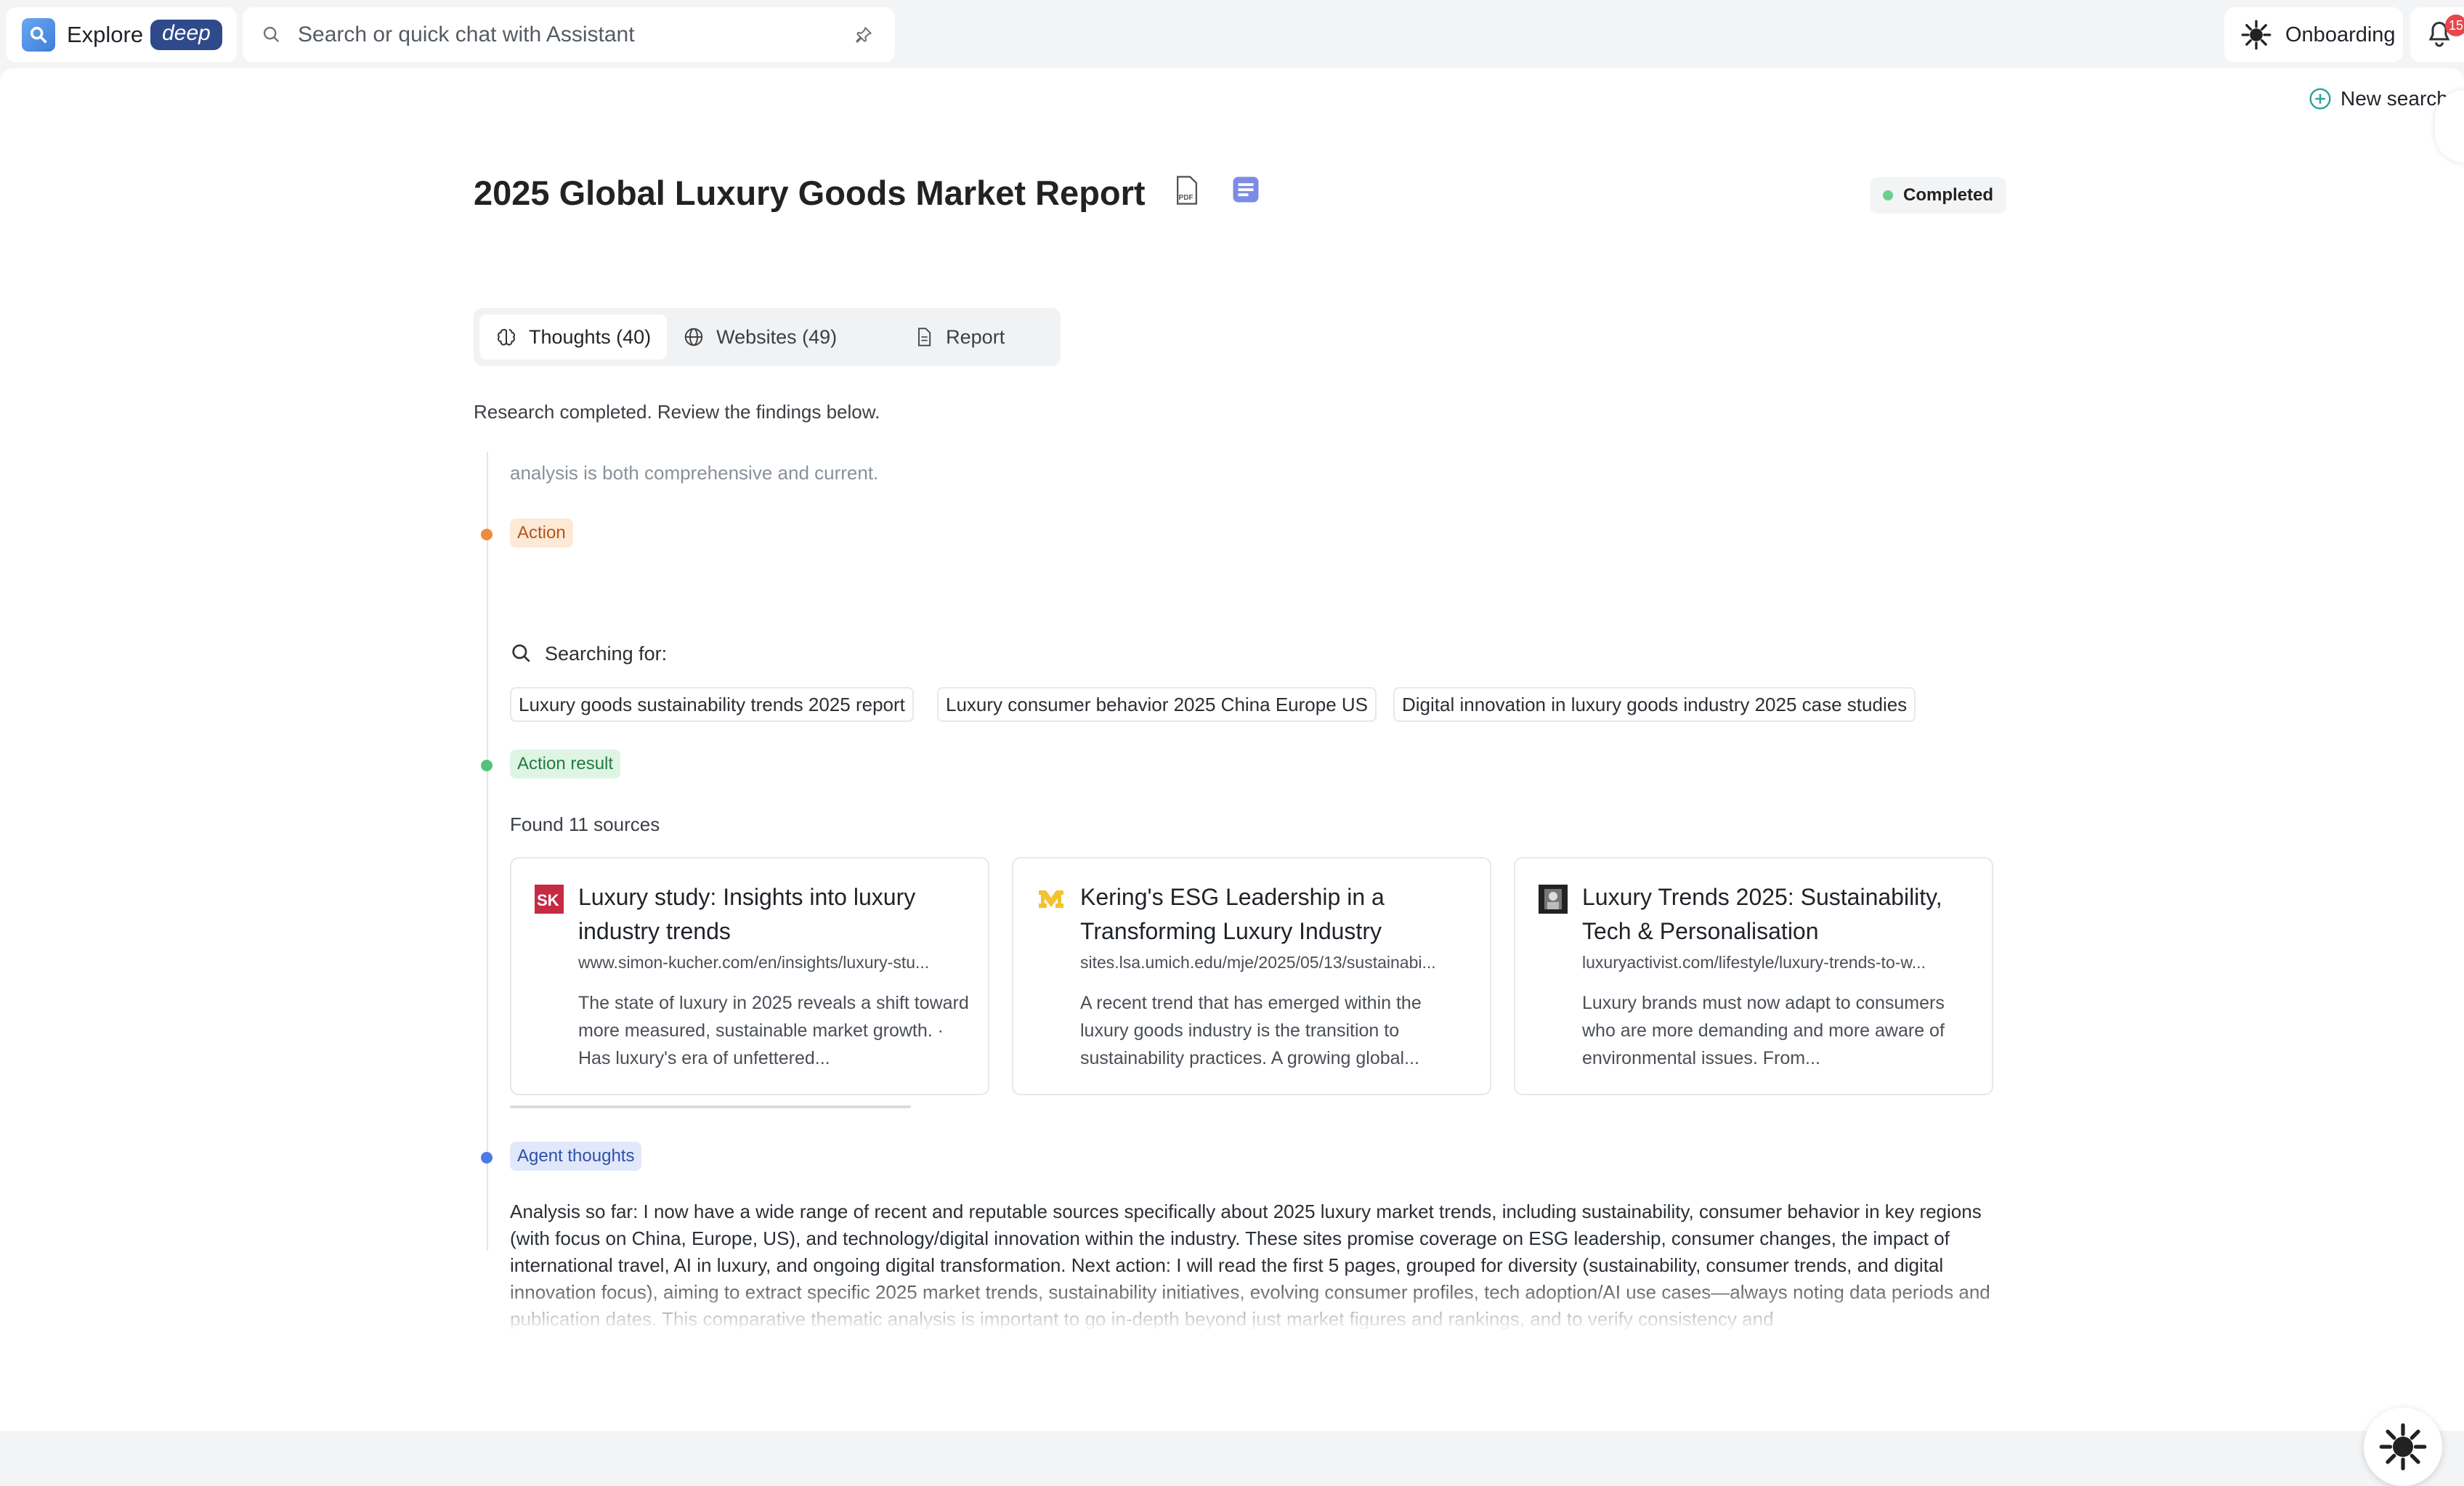  What do you see at coordinates (777, 337) in the screenshot?
I see `tab-websites-label: Websites (49)` at bounding box center [777, 337].